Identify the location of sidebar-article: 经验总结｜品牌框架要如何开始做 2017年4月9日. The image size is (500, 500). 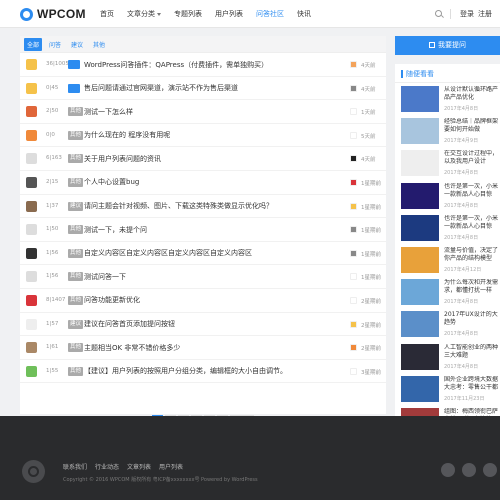
(450, 134).